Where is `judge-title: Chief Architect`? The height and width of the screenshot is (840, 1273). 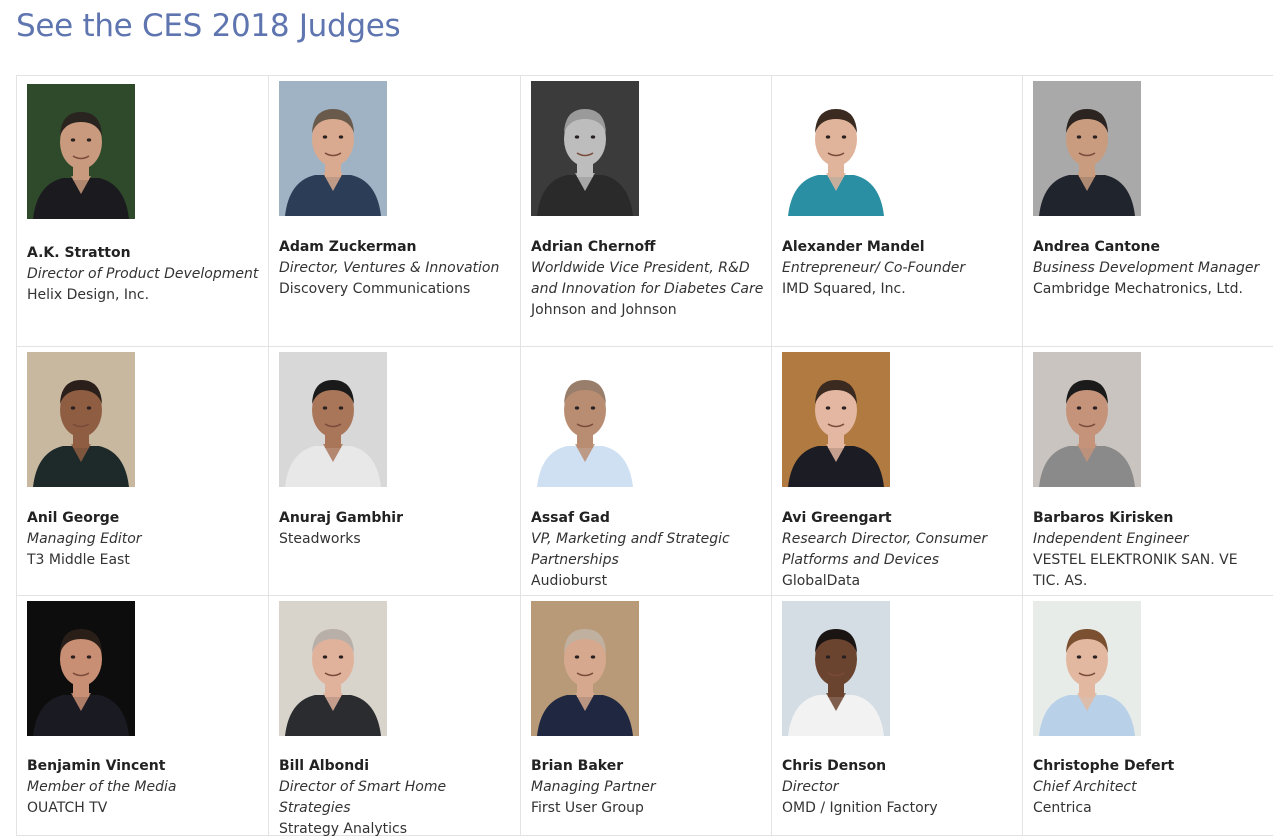 judge-title: Chief Architect is located at coordinates (1085, 787).